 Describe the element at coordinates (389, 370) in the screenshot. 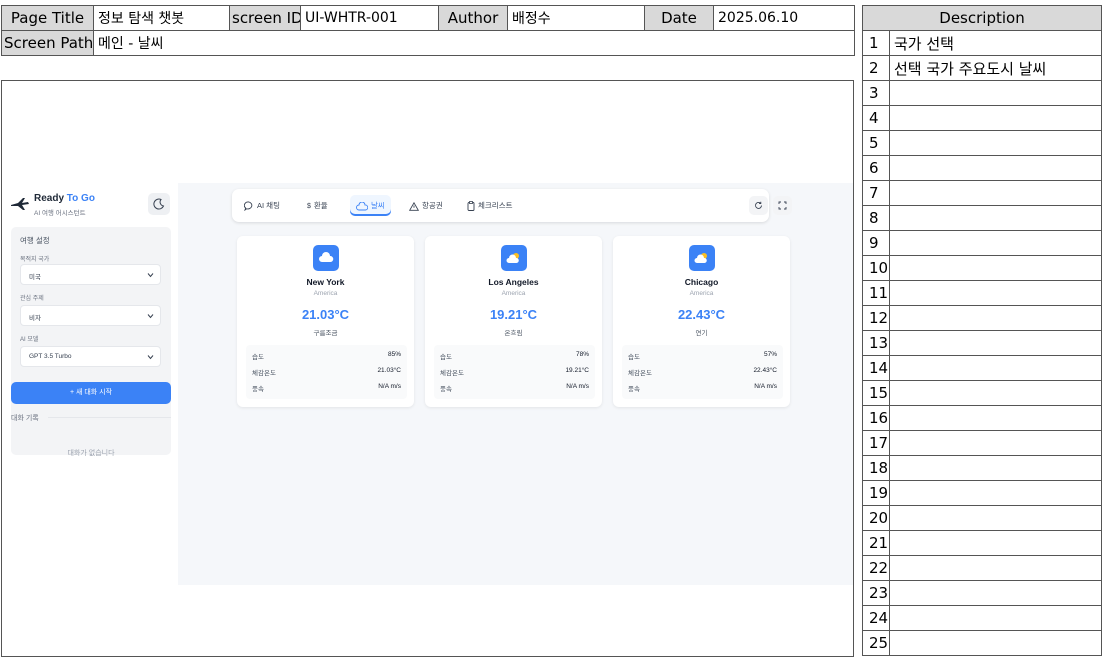

I see `feels-like-value: 21.03°C` at that location.